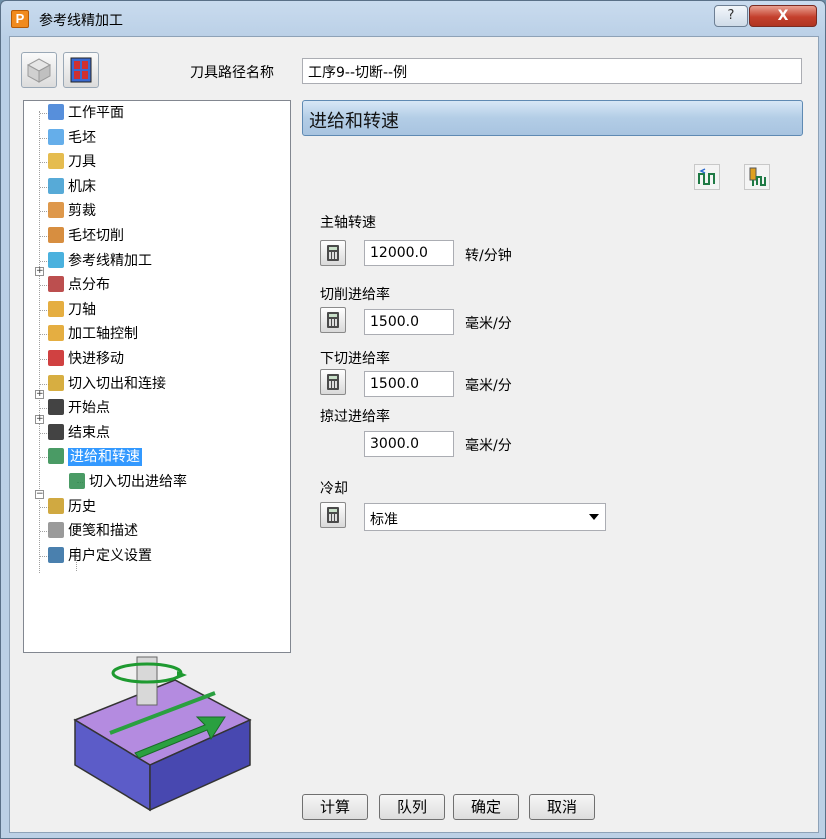  I want to click on expand-pattern-finish-toggle: +, so click(39, 271).